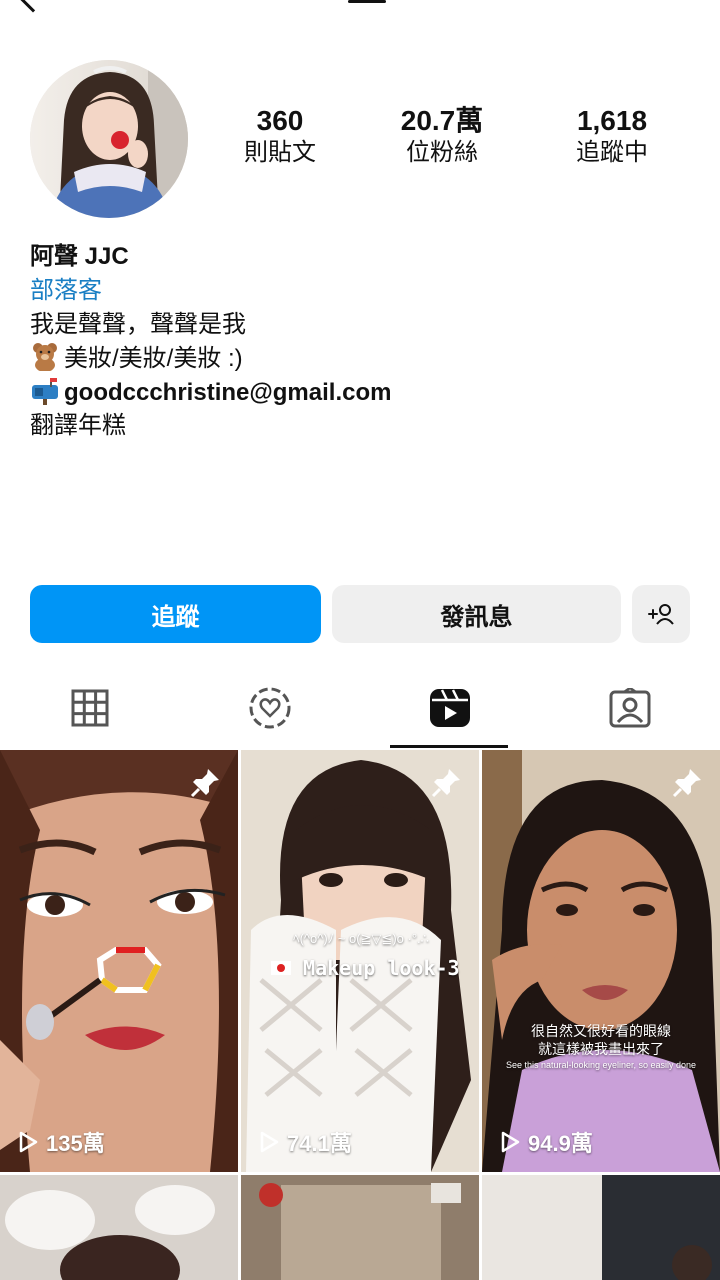 The width and height of the screenshot is (720, 1280). What do you see at coordinates (281, 968) in the screenshot?
I see `japan-flag-icon` at bounding box center [281, 968].